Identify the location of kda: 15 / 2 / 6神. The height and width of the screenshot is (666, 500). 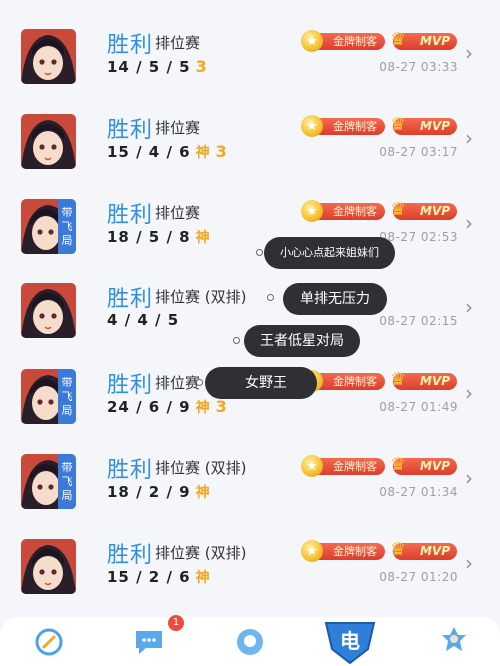
(159, 577).